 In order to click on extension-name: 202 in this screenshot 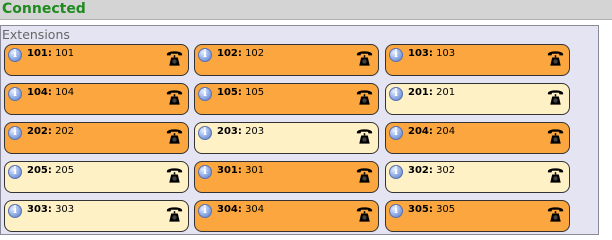, I will do `click(65, 131)`.